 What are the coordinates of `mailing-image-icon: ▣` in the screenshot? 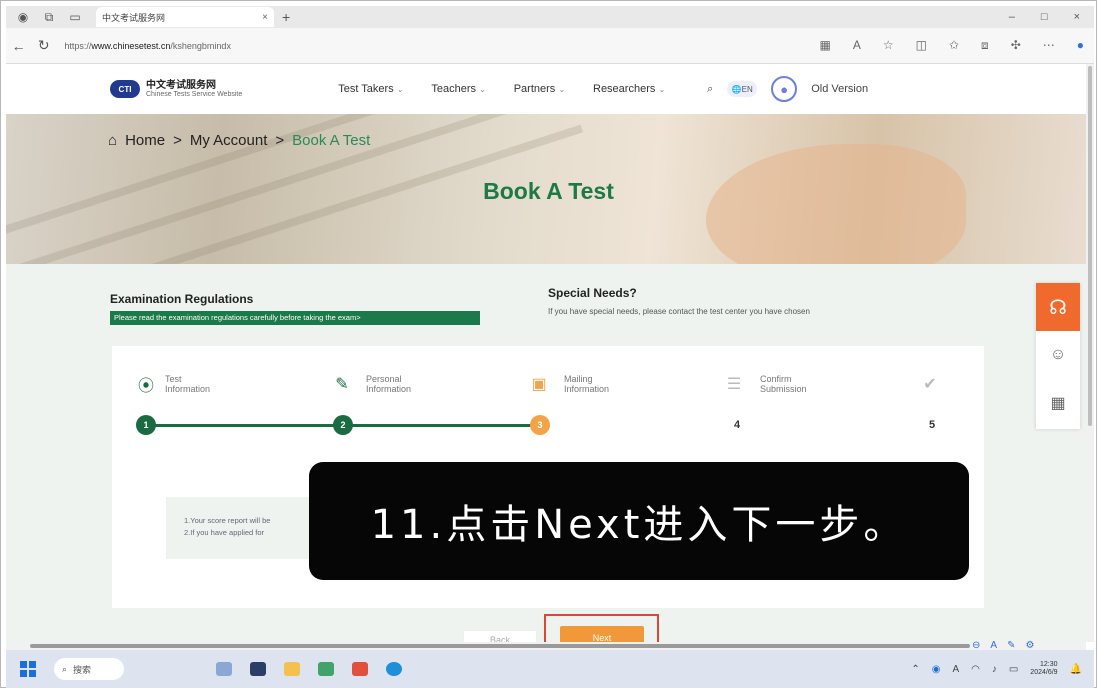 It's located at (539, 384).